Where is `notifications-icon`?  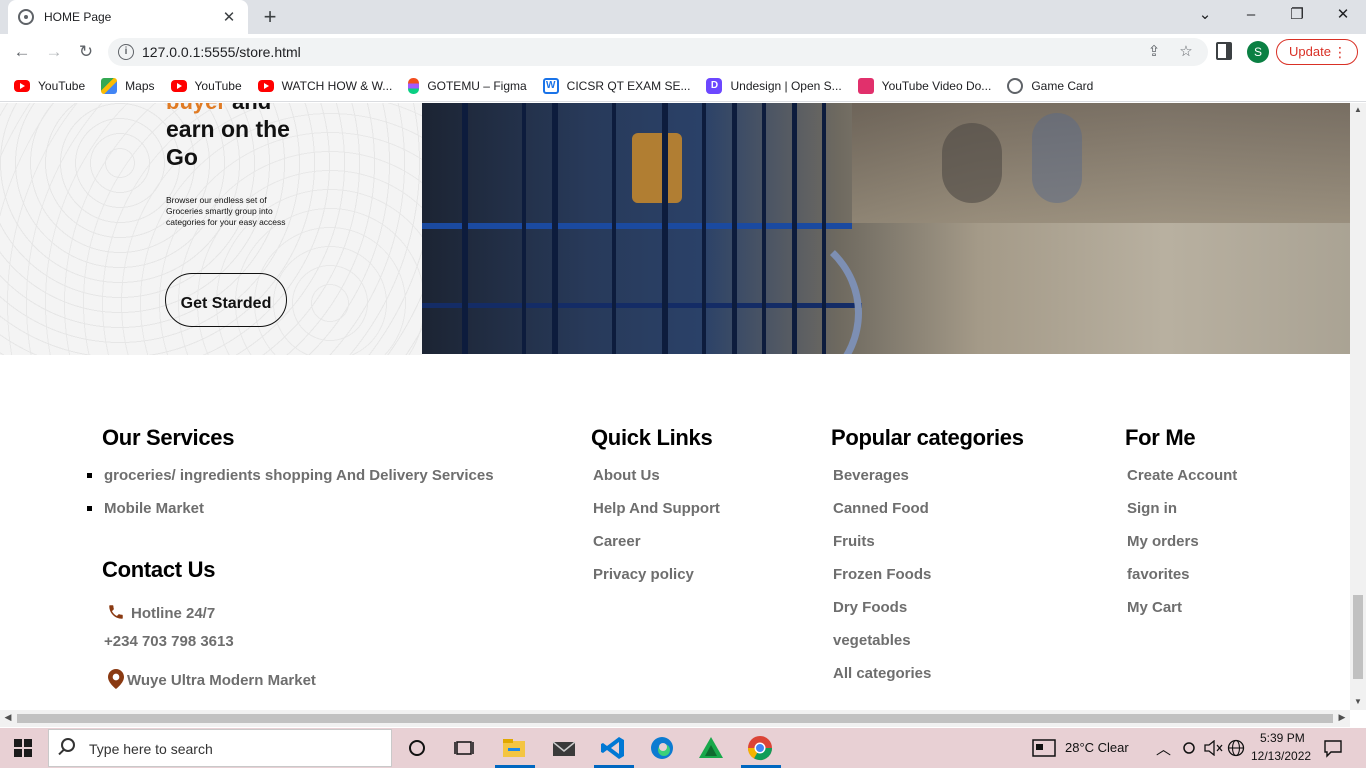
notifications-icon is located at coordinates (1333, 748).